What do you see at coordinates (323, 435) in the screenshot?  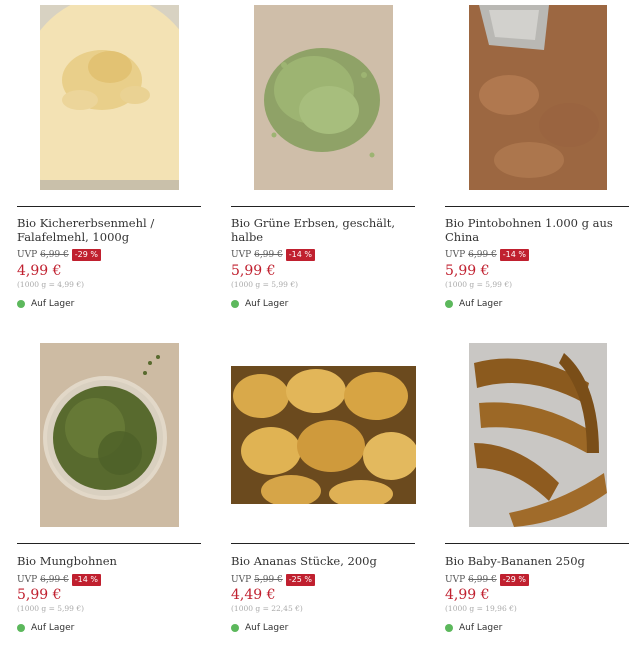 I see `pineapple-pieces-image` at bounding box center [323, 435].